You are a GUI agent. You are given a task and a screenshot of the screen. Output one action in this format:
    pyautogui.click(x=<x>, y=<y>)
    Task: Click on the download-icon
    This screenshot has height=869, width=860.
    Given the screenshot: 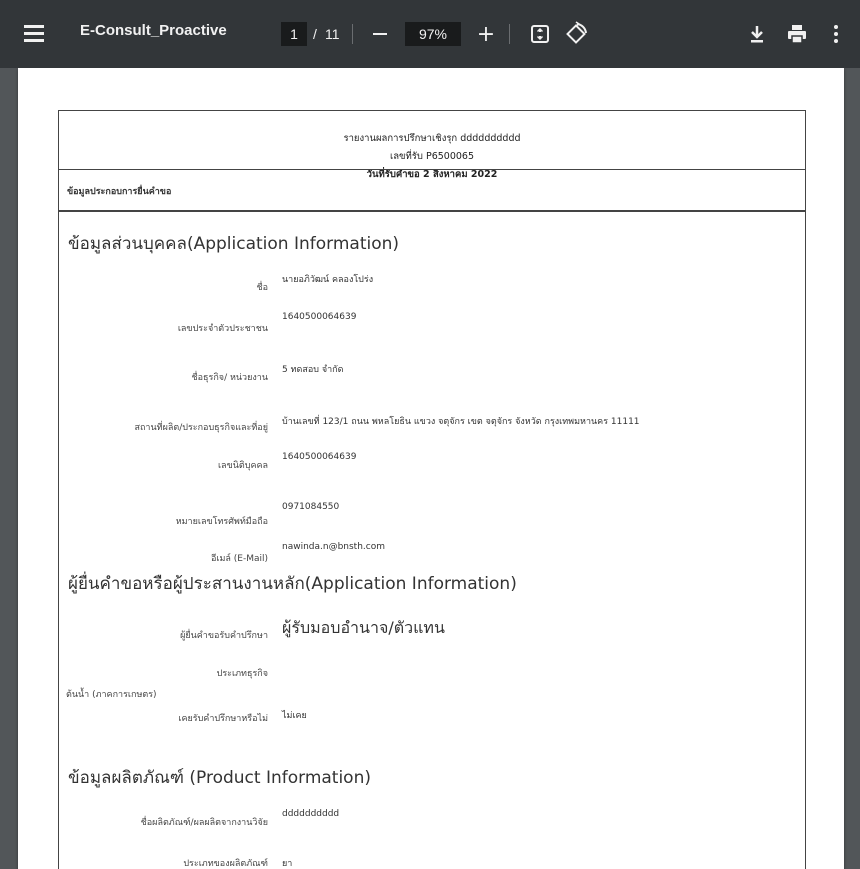 What is the action you would take?
    pyautogui.click(x=757, y=34)
    